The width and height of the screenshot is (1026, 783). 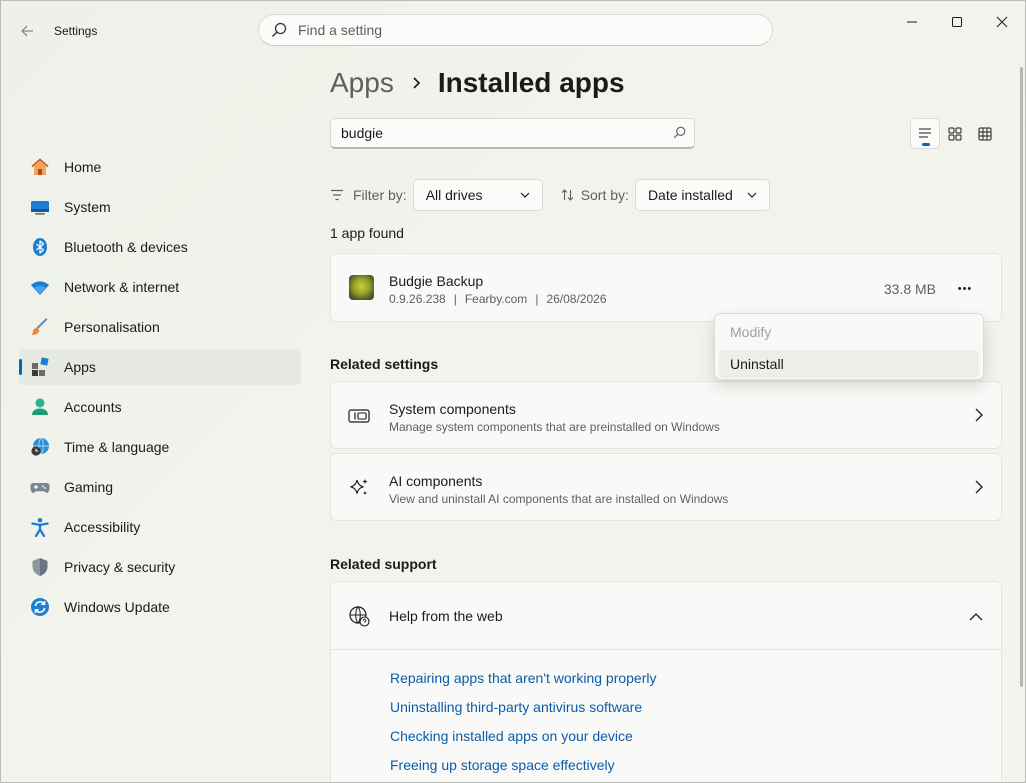 What do you see at coordinates (359, 618) in the screenshot?
I see `web-help-icon` at bounding box center [359, 618].